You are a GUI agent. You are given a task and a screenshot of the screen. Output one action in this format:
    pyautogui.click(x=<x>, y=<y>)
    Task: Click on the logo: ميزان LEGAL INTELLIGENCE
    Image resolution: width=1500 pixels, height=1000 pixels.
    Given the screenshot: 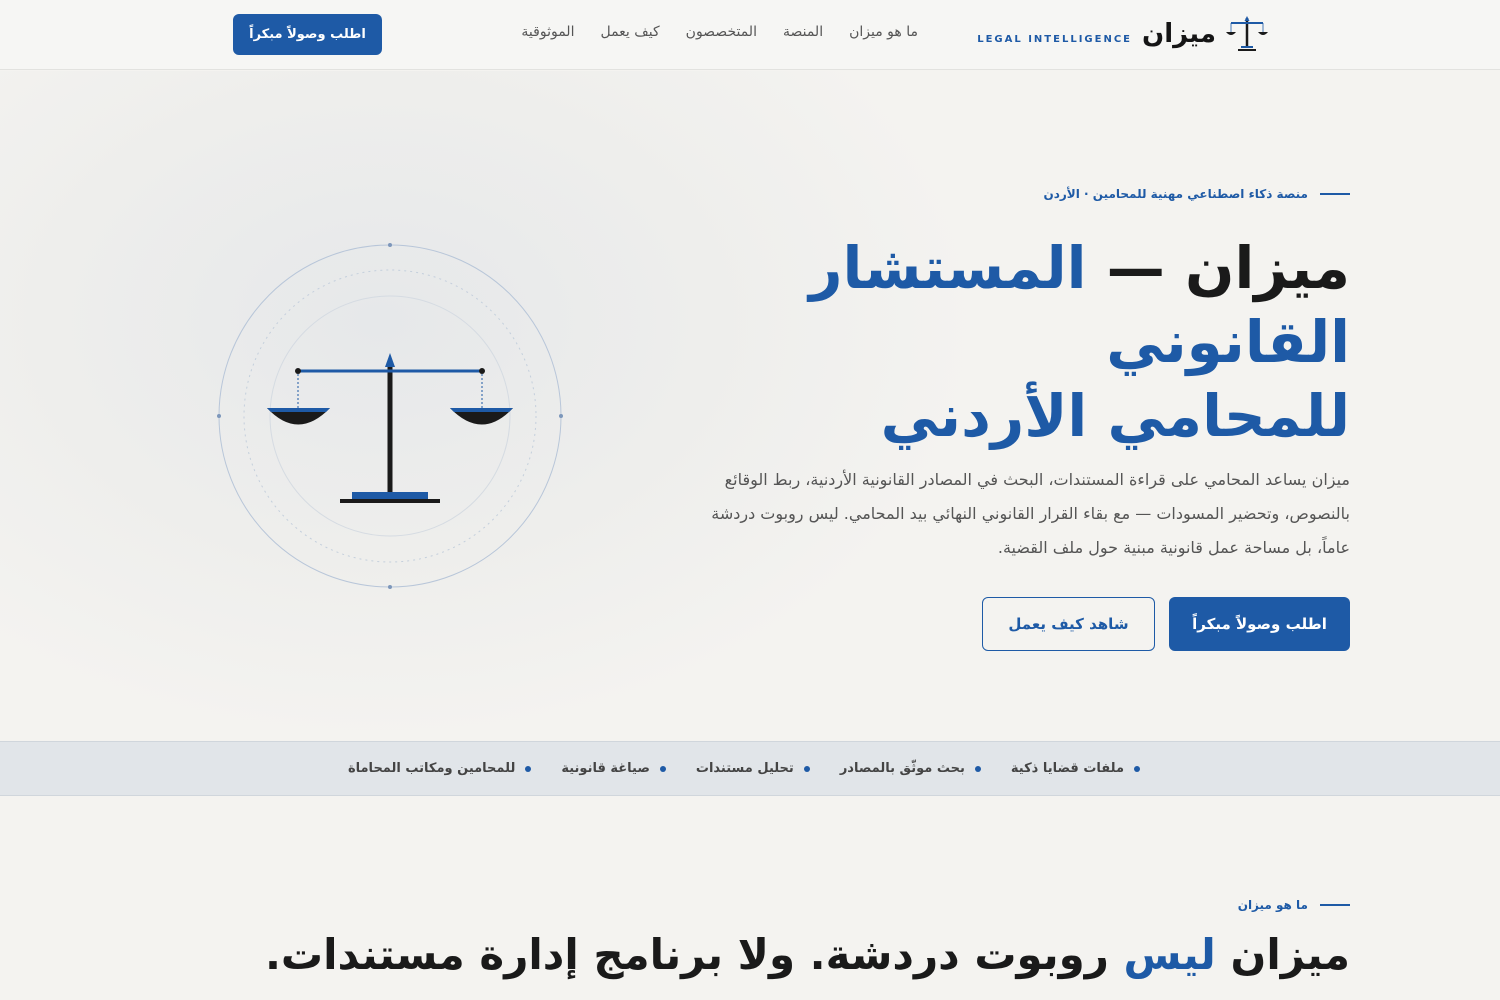 What is the action you would take?
    pyautogui.click(x=1122, y=34)
    